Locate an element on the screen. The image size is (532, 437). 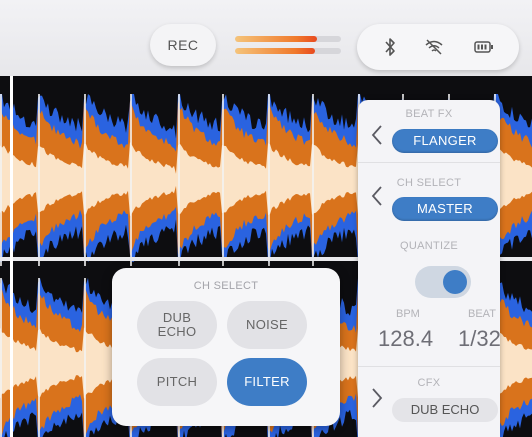
level-meter-left is located at coordinates (288, 39).